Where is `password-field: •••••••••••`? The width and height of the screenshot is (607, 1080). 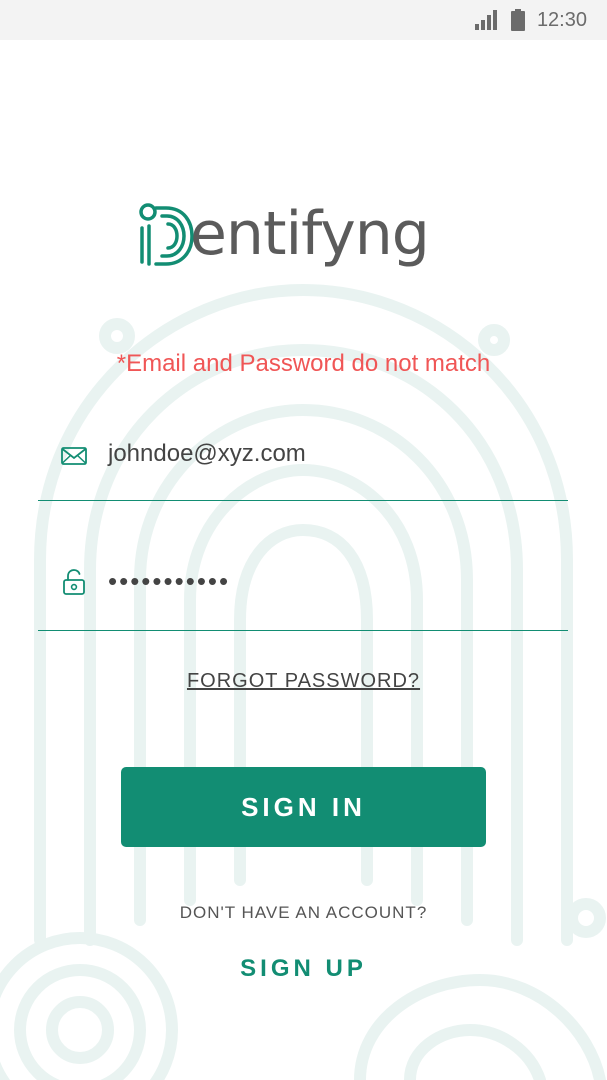
password-field: ••••••••••• is located at coordinates (303, 598).